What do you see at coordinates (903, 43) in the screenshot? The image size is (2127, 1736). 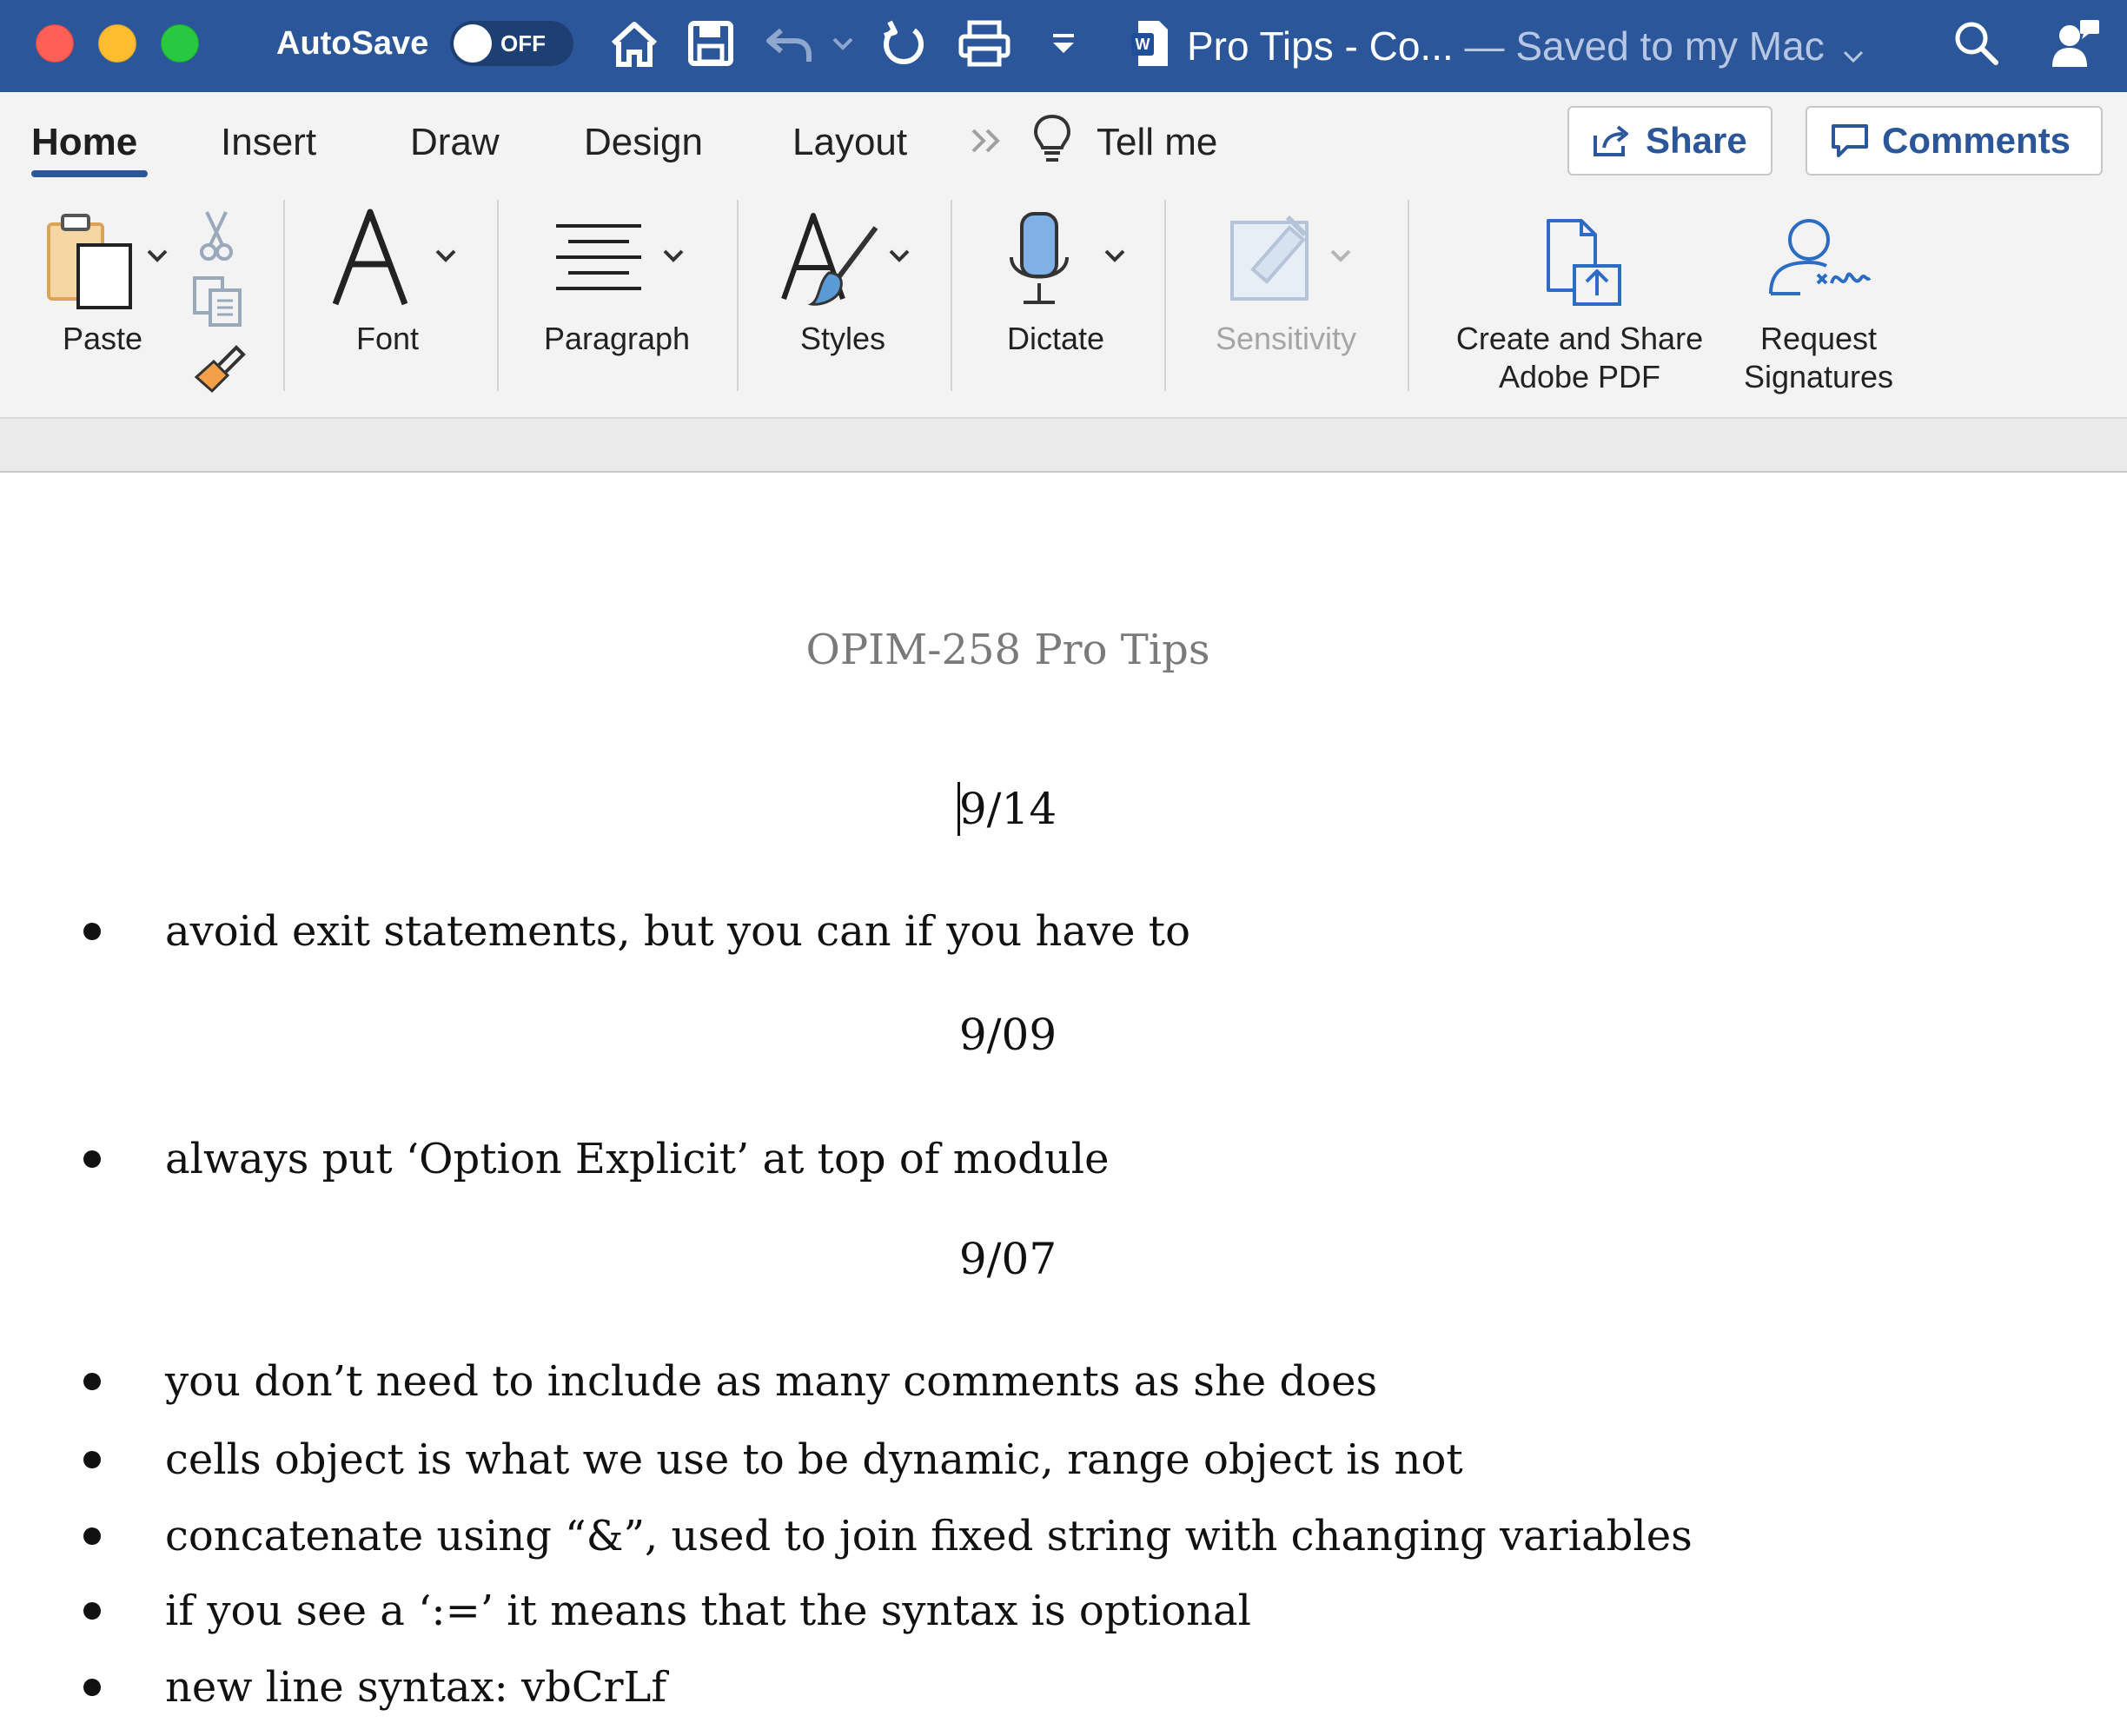 I see `redo-icon` at bounding box center [903, 43].